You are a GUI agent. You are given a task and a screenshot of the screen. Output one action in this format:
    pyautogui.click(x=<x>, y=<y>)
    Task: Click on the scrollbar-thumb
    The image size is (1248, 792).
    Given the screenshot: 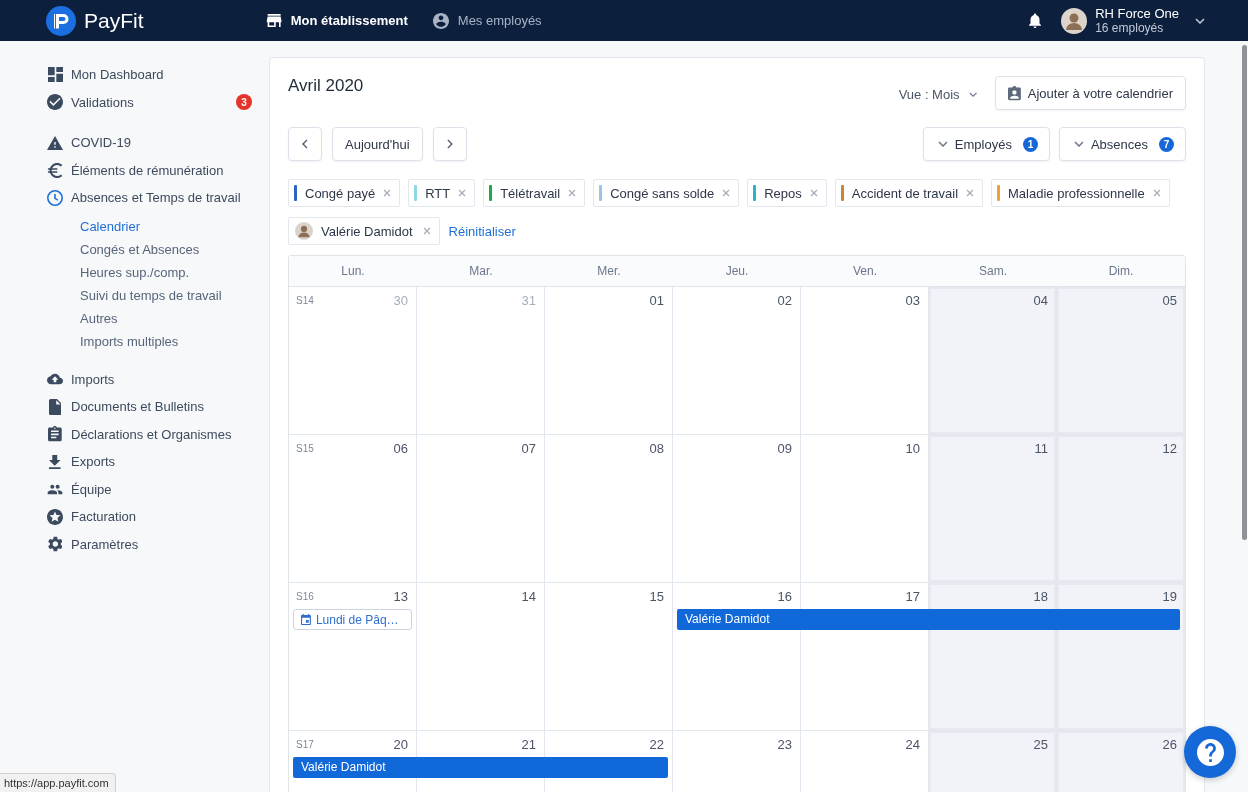 What is the action you would take?
    pyautogui.click(x=1244, y=292)
    